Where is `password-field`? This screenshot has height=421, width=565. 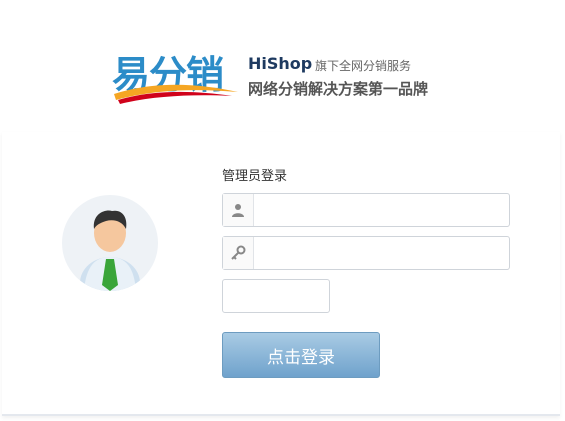 password-field is located at coordinates (366, 253).